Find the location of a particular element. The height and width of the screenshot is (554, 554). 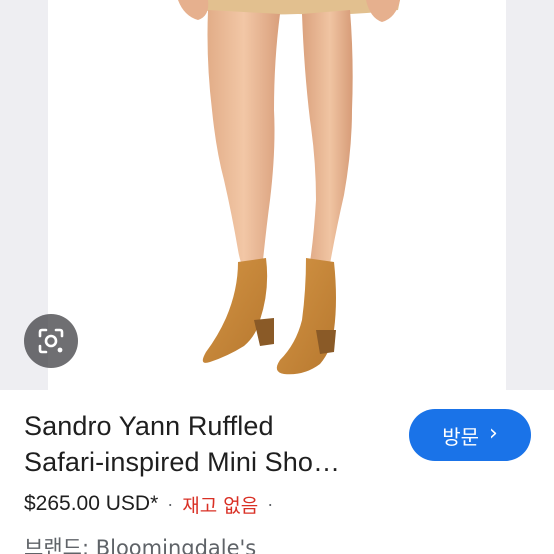

google-lens-icon is located at coordinates (51, 341).